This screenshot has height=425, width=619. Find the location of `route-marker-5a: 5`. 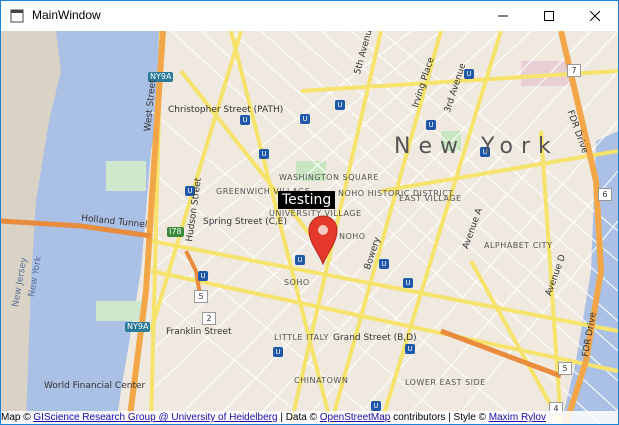

route-marker-5a: 5 is located at coordinates (201, 296).